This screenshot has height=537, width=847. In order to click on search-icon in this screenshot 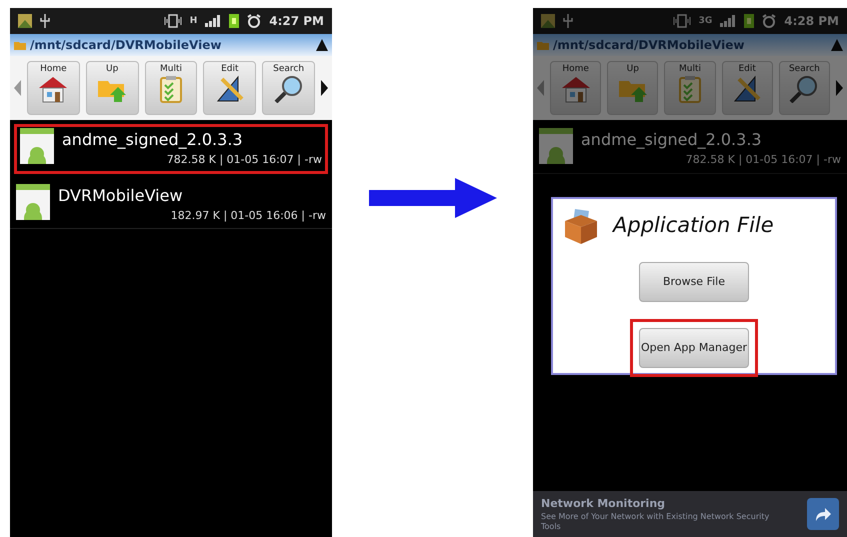, I will do `click(288, 89)`.